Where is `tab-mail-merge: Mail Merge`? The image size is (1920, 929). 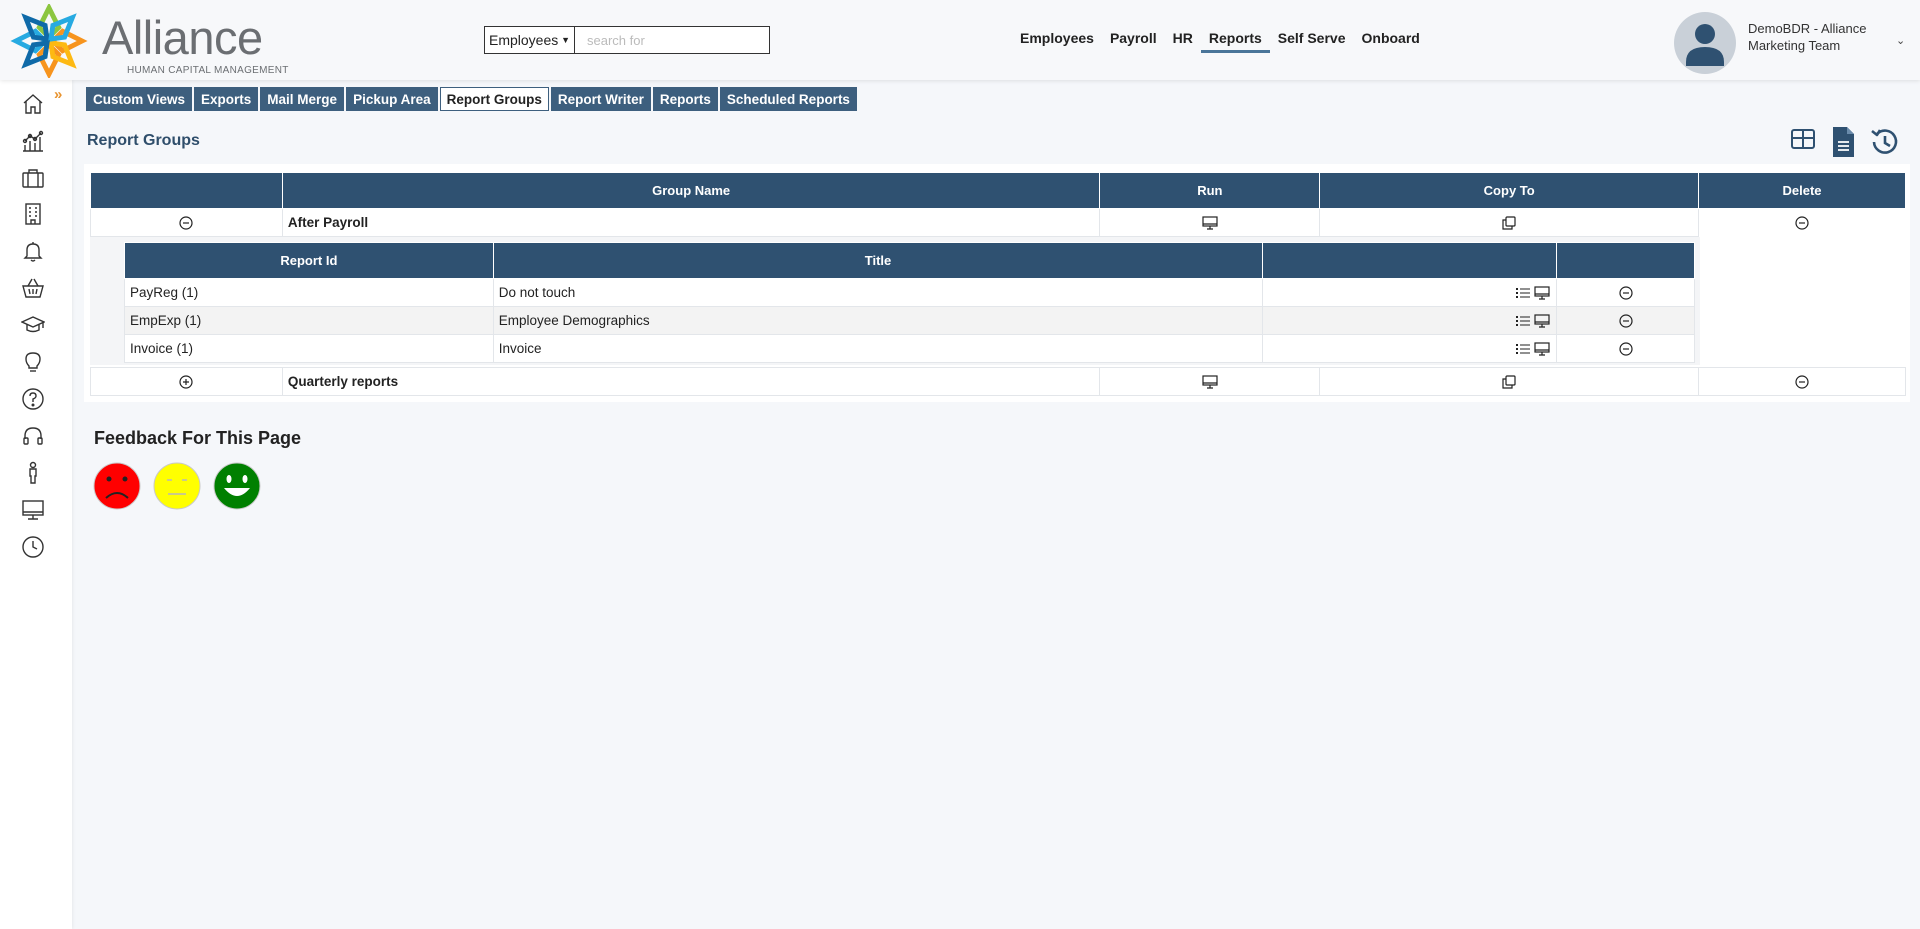 tab-mail-merge: Mail Merge is located at coordinates (302, 99).